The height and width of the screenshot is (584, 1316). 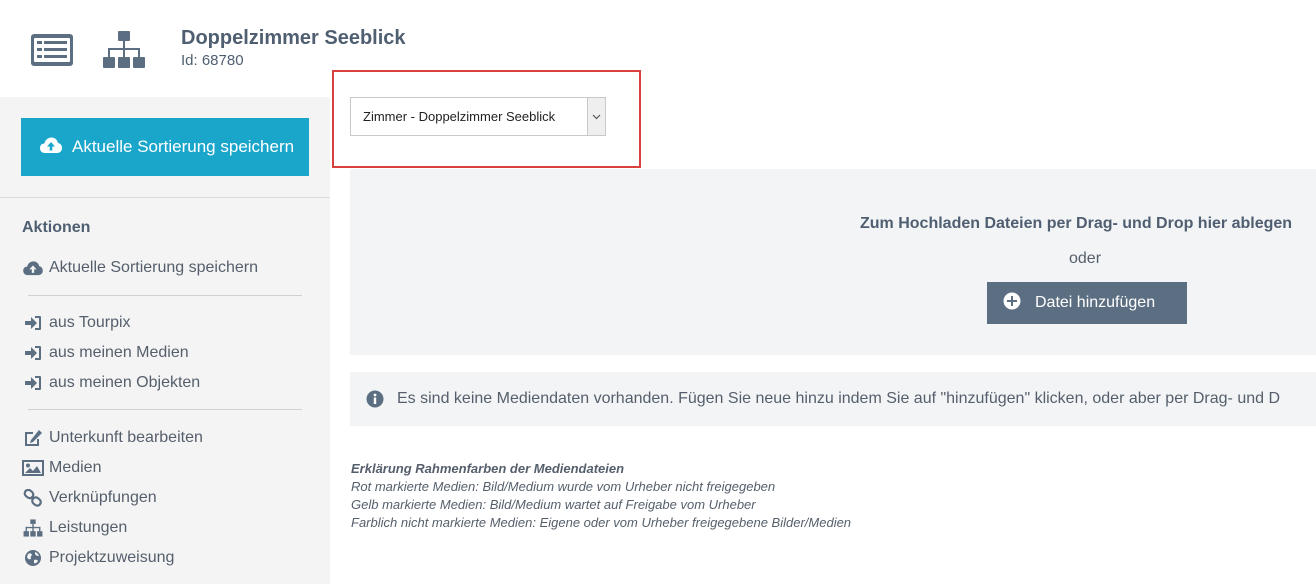 What do you see at coordinates (124, 50) in the screenshot?
I see `hierarchy-icon` at bounding box center [124, 50].